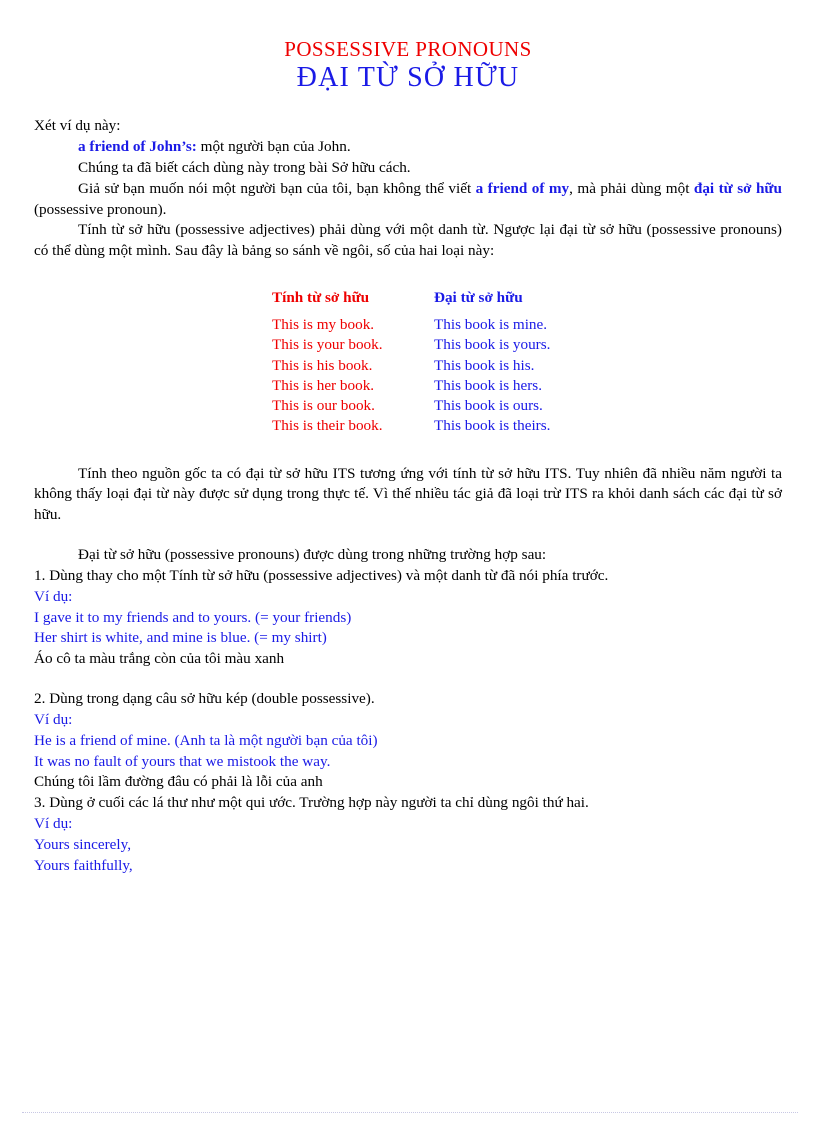  I want to click on usage-item-3-vidu-label: Ví dụ:, so click(53, 823).